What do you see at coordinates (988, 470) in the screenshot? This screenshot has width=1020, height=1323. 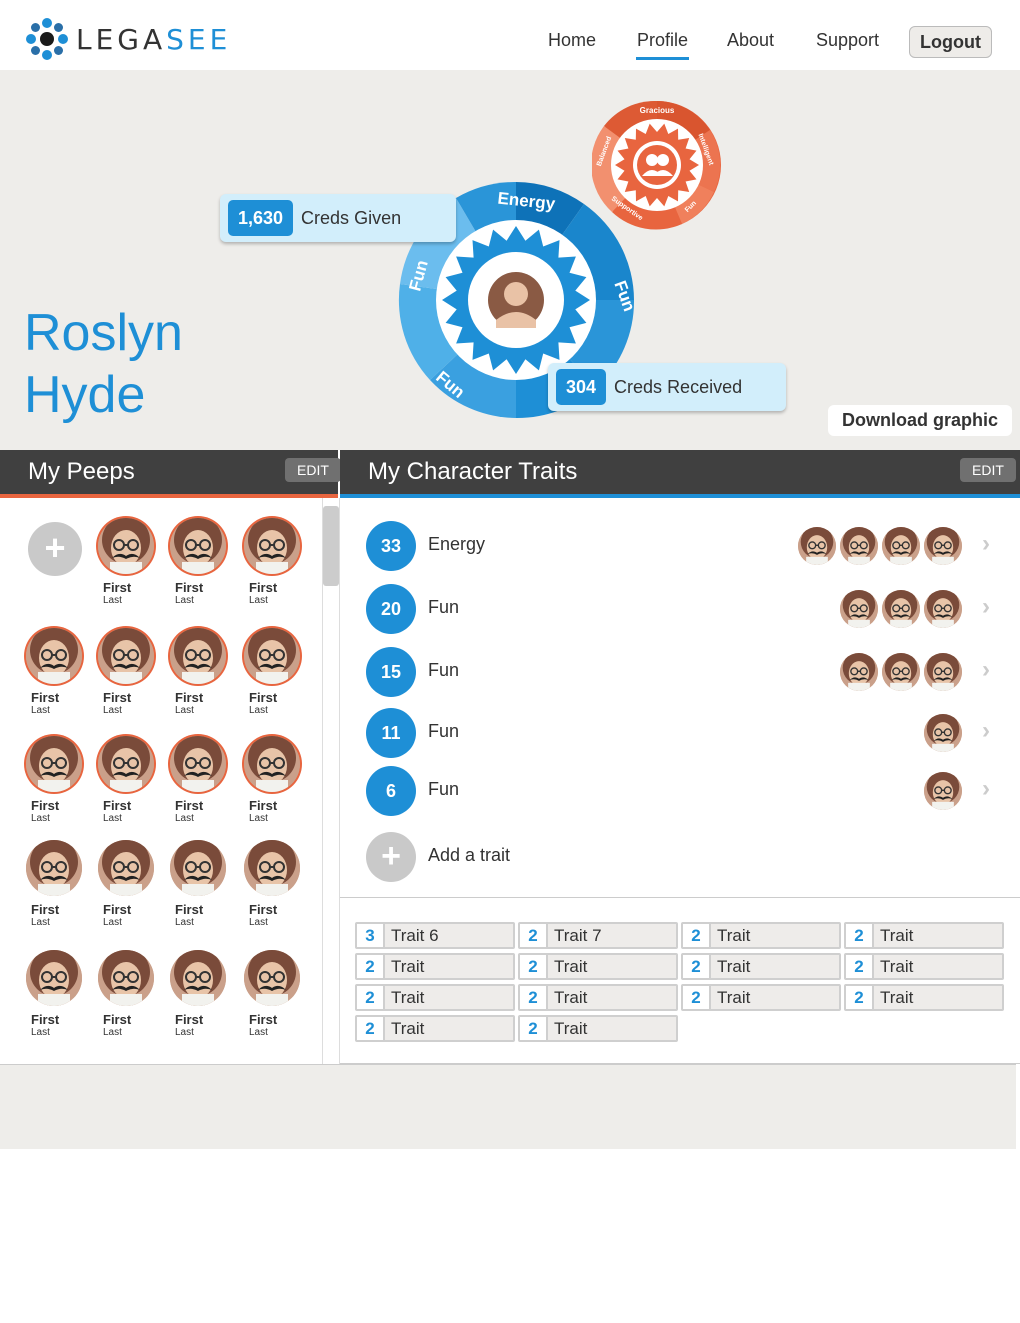 I see `traits-edit-button: EDIT` at bounding box center [988, 470].